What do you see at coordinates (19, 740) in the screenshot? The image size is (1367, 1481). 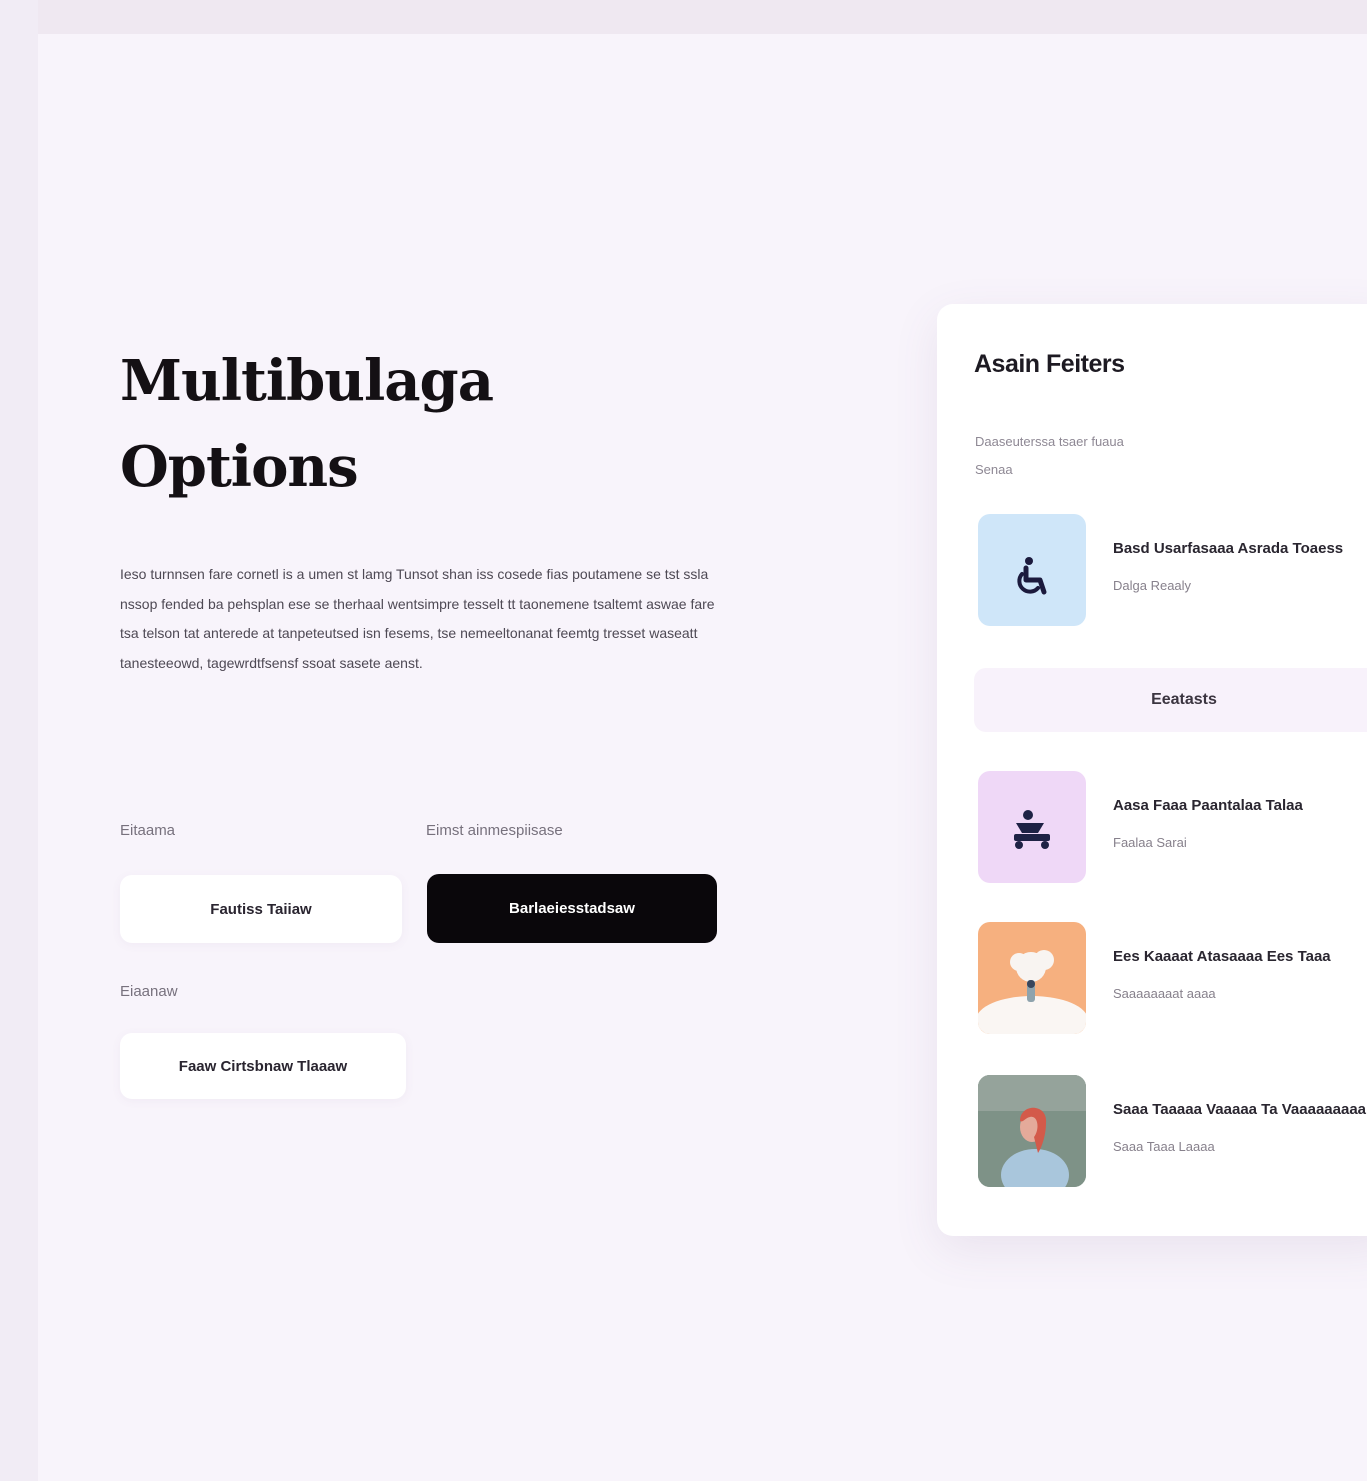 I see `left-strip` at bounding box center [19, 740].